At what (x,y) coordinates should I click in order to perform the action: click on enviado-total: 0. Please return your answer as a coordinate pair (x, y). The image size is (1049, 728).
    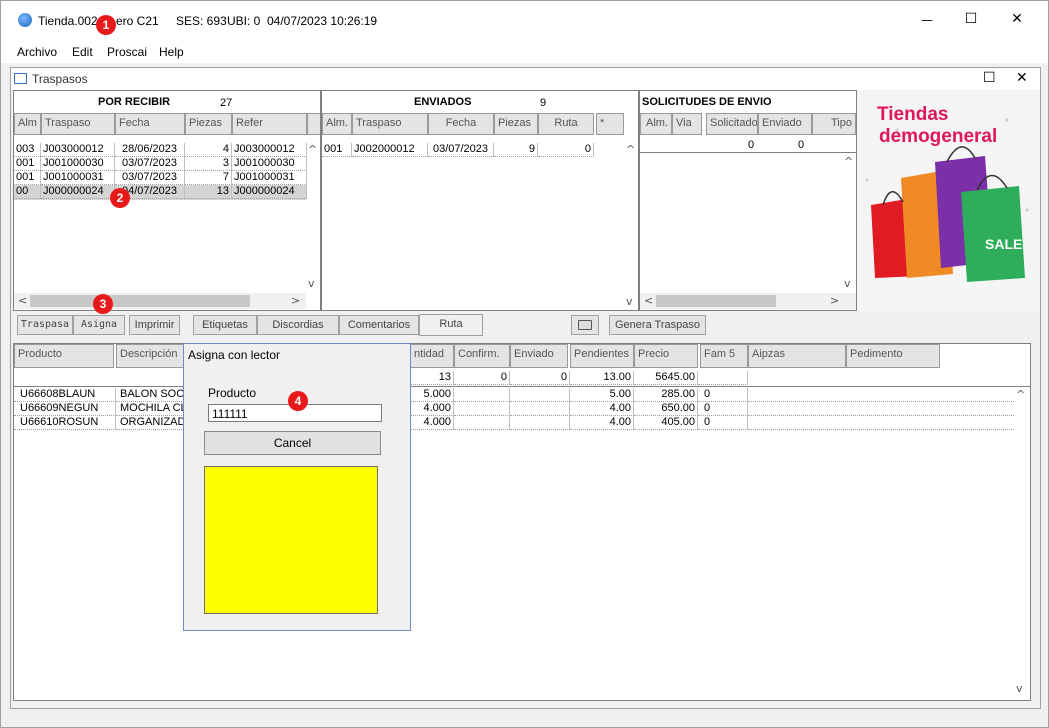
    Looking at the image, I should click on (801, 145).